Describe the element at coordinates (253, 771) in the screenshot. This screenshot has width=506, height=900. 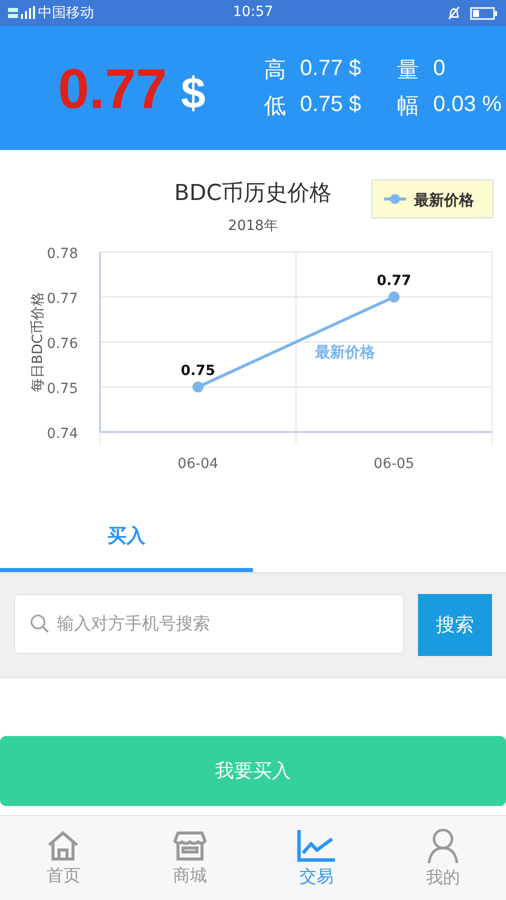
I see `buy-button: 我要买入` at that location.